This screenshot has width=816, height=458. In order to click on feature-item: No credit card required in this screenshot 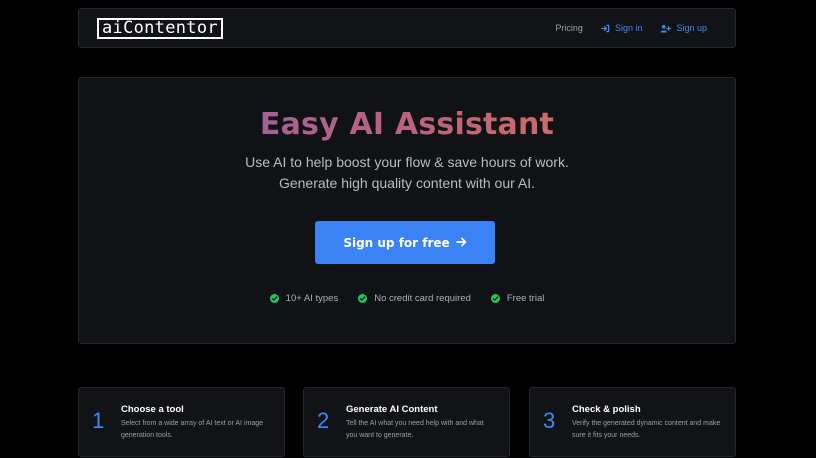, I will do `click(414, 298)`.